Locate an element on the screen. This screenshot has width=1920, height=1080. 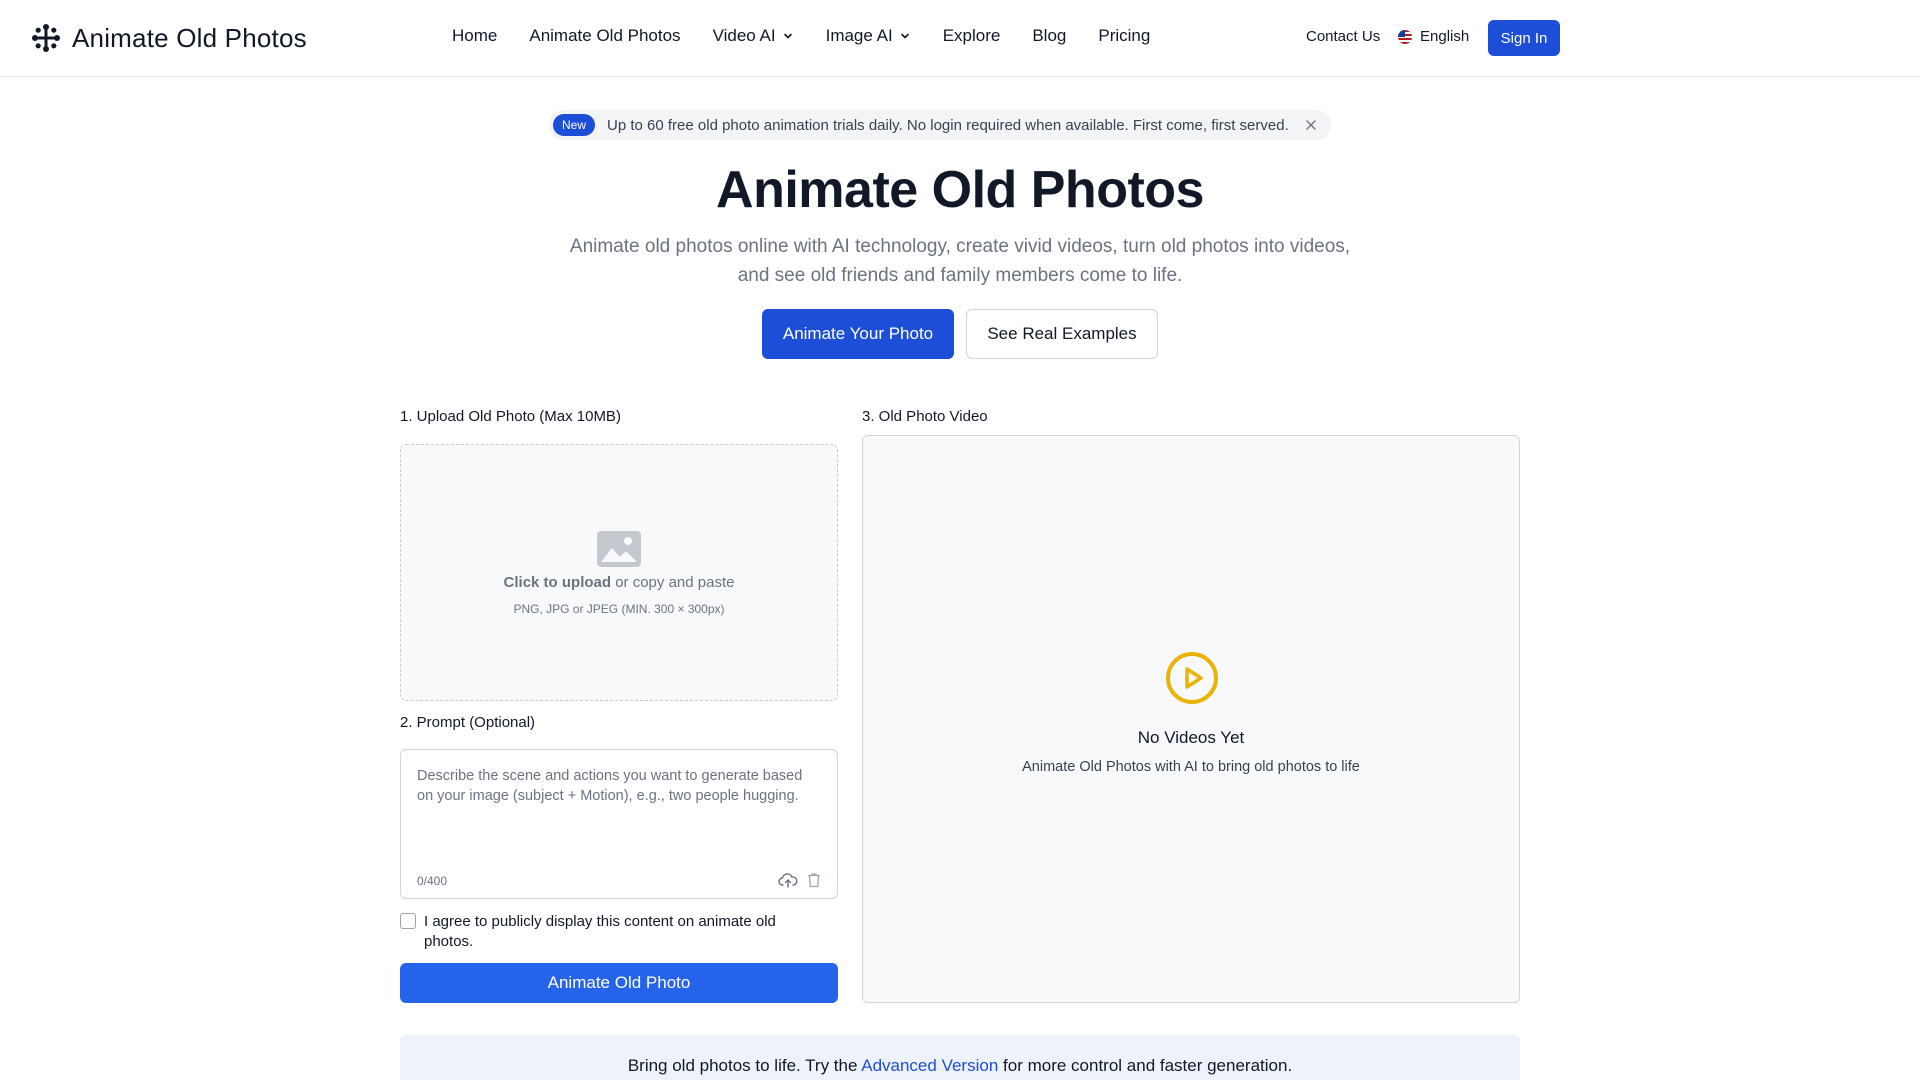
nav-blog-label: Blog is located at coordinates (1049, 35).